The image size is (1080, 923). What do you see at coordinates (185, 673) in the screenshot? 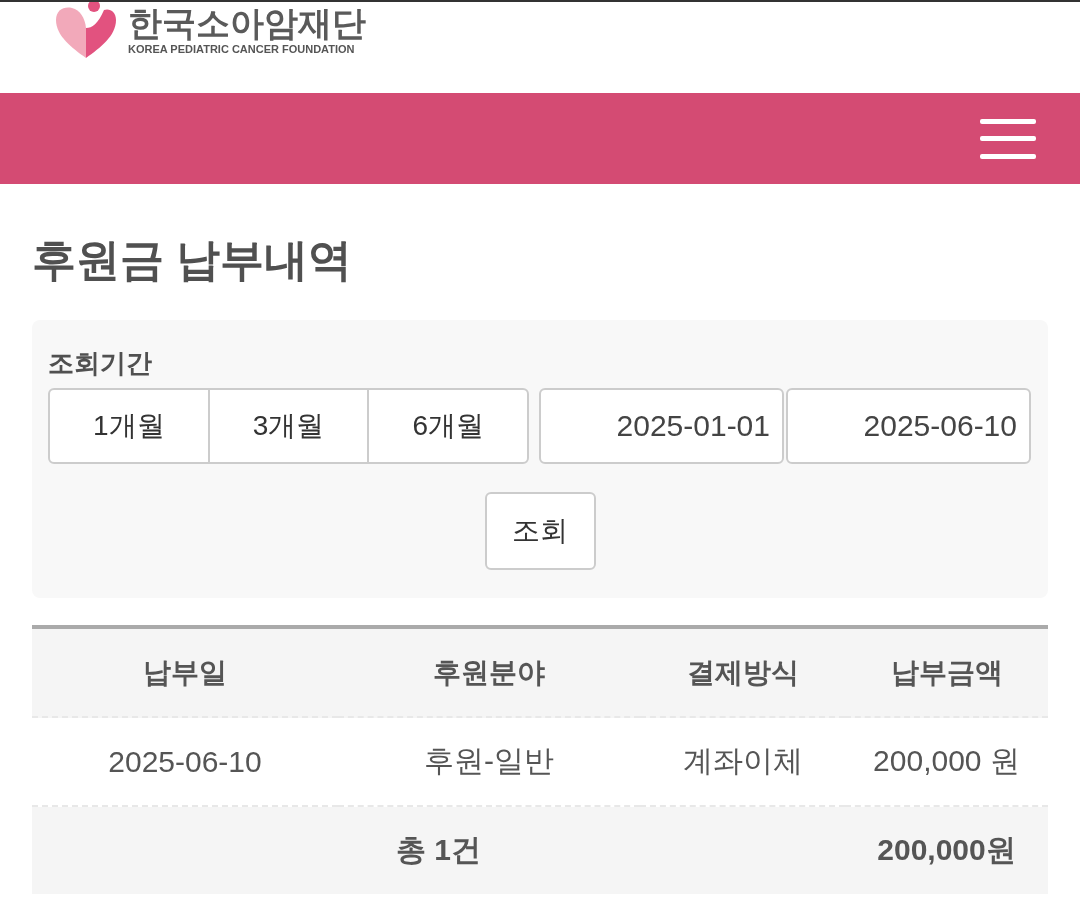
I see `column-header: 납부일` at bounding box center [185, 673].